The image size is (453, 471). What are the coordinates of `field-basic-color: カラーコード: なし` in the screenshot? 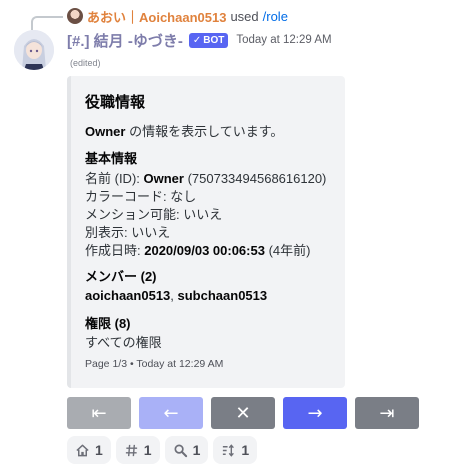 It's located at (141, 196).